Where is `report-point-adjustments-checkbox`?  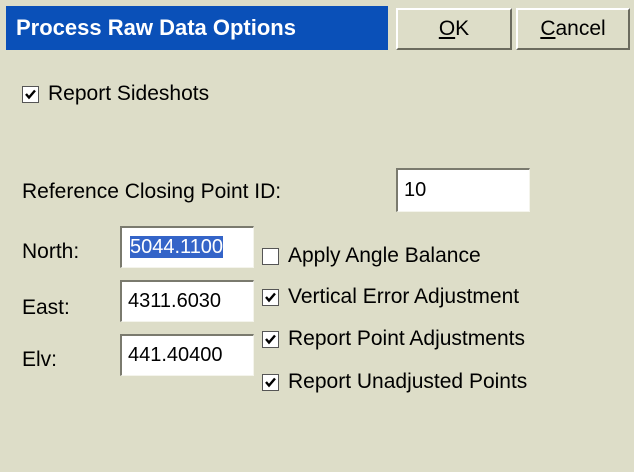
report-point-adjustments-checkbox is located at coordinates (270, 339).